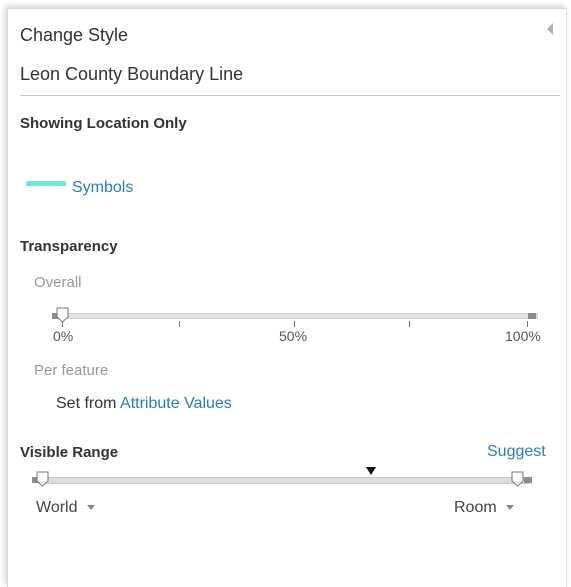 Image resolution: width=571 pixels, height=587 pixels. Describe the element at coordinates (57, 507) in the screenshot. I see `min-scale-value: World` at that location.